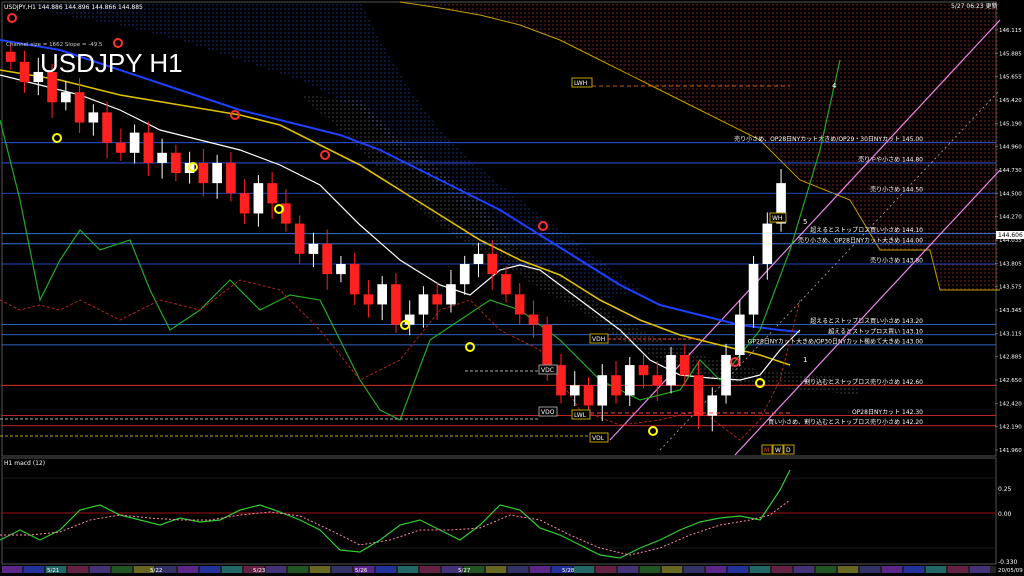 This screenshot has width=1024, height=576. I want to click on price-tick: 143.805, so click(1010, 264).